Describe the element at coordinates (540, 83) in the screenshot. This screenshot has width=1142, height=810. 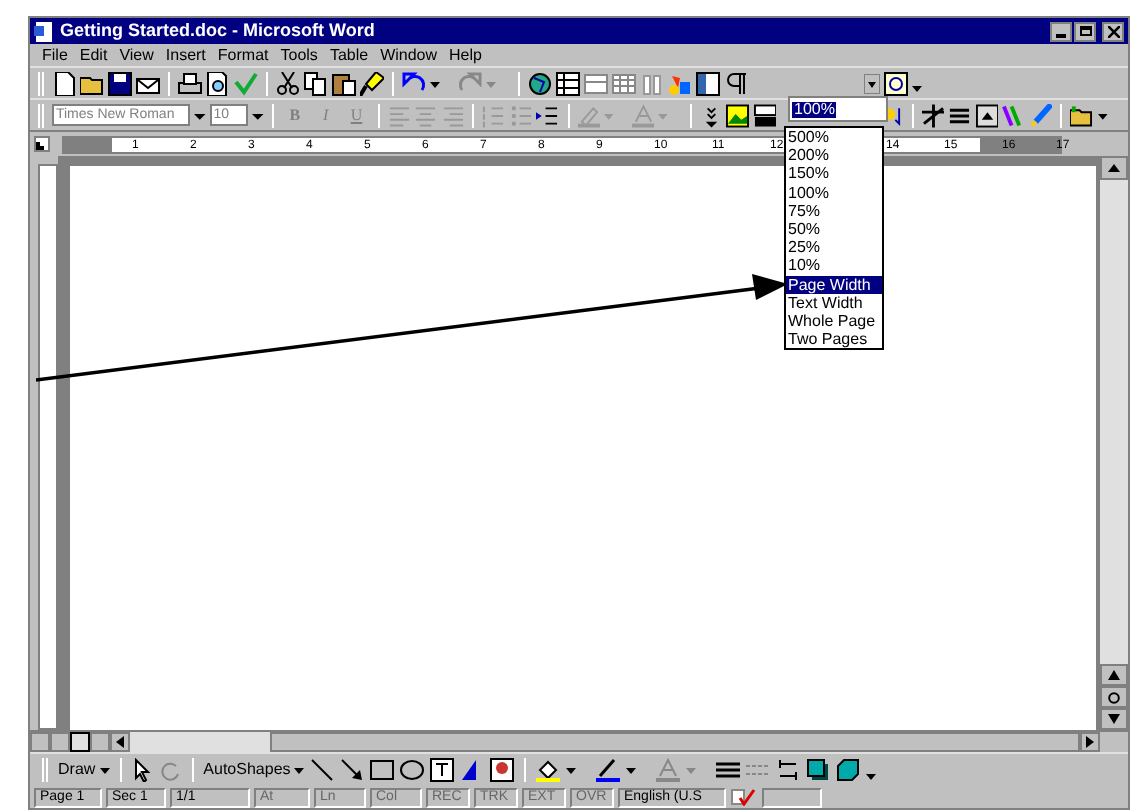
I see `globe-link-icon` at that location.